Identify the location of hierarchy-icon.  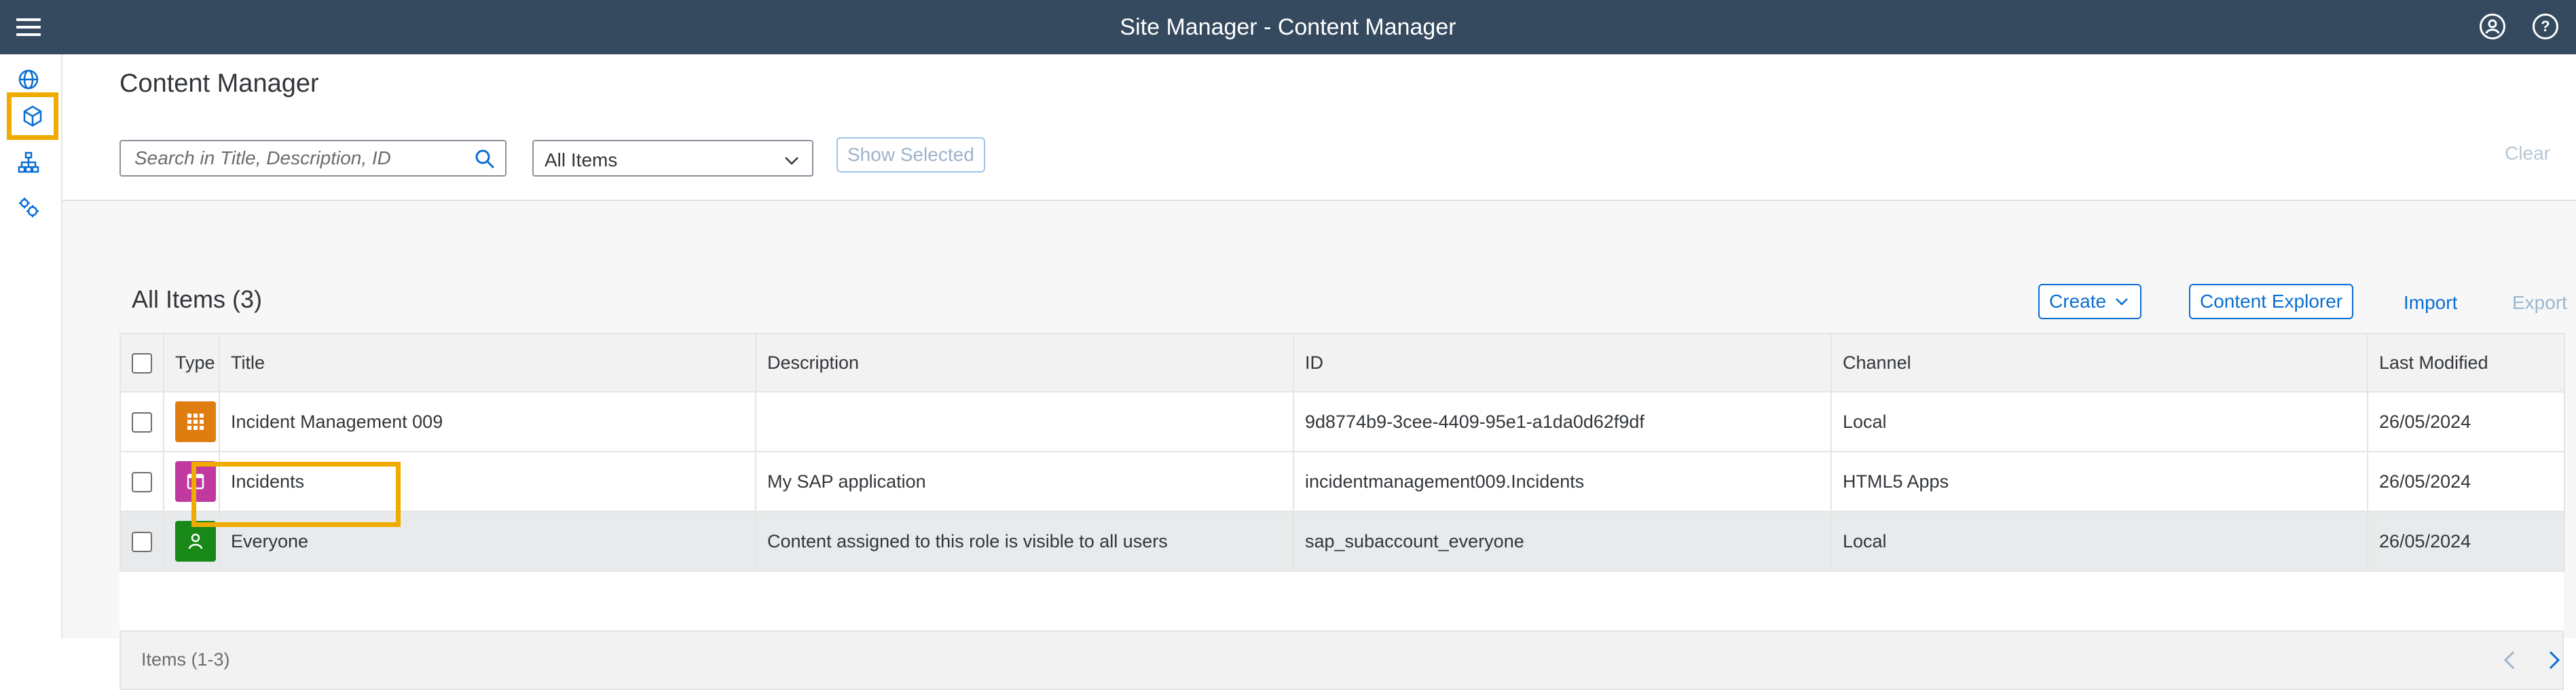
(28, 162).